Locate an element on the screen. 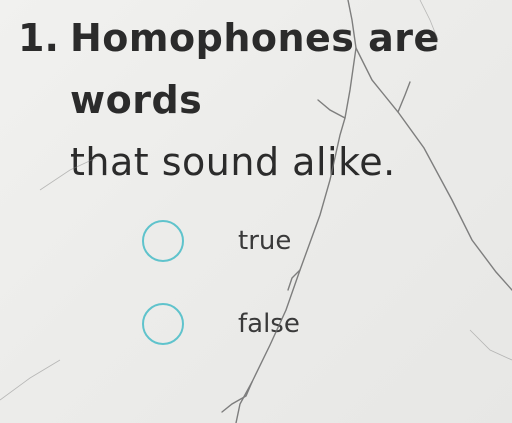  radio-button-false is located at coordinates (163, 324).